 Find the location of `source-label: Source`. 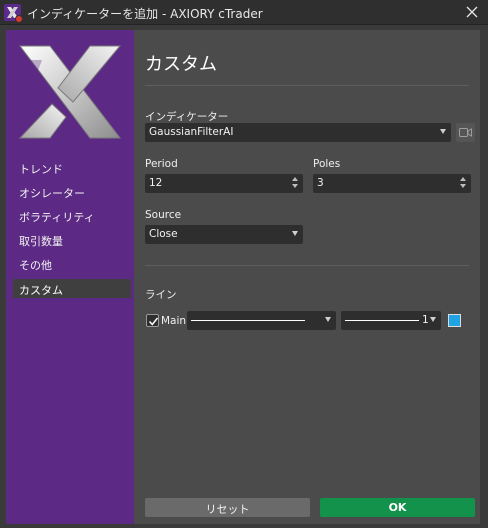

source-label: Source is located at coordinates (163, 215).